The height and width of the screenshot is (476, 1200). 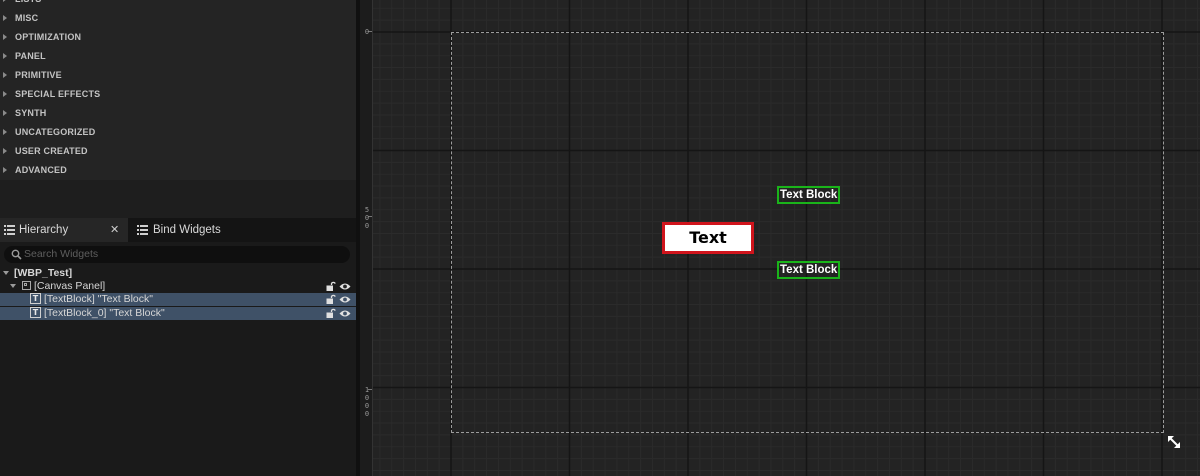 I want to click on tree-item-textblock-0: T [TextBlock_0] "Text Block", so click(x=178, y=313).